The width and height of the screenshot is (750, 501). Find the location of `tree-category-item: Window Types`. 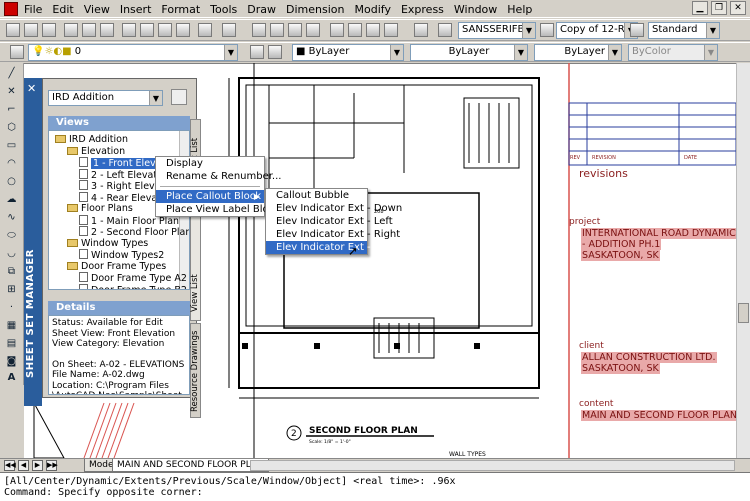

tree-category-item: Window Types is located at coordinates (107, 243).